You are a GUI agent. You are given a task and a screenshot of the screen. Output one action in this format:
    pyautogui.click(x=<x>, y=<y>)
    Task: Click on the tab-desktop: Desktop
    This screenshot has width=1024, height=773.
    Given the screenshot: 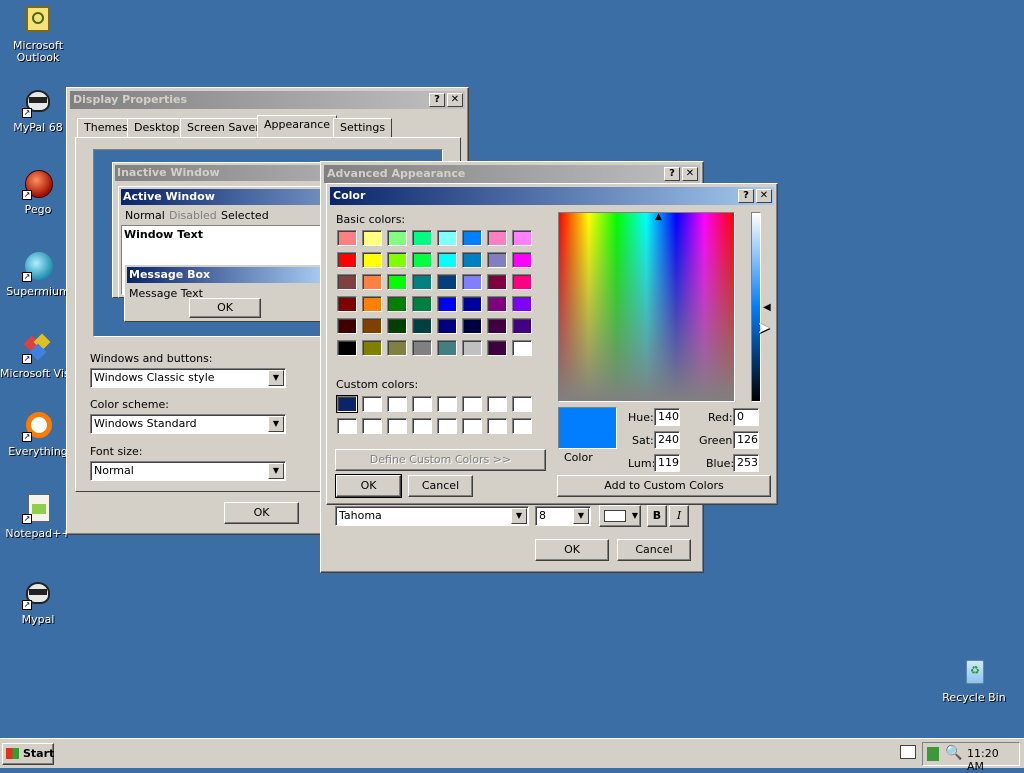 What is the action you would take?
    pyautogui.click(x=157, y=128)
    